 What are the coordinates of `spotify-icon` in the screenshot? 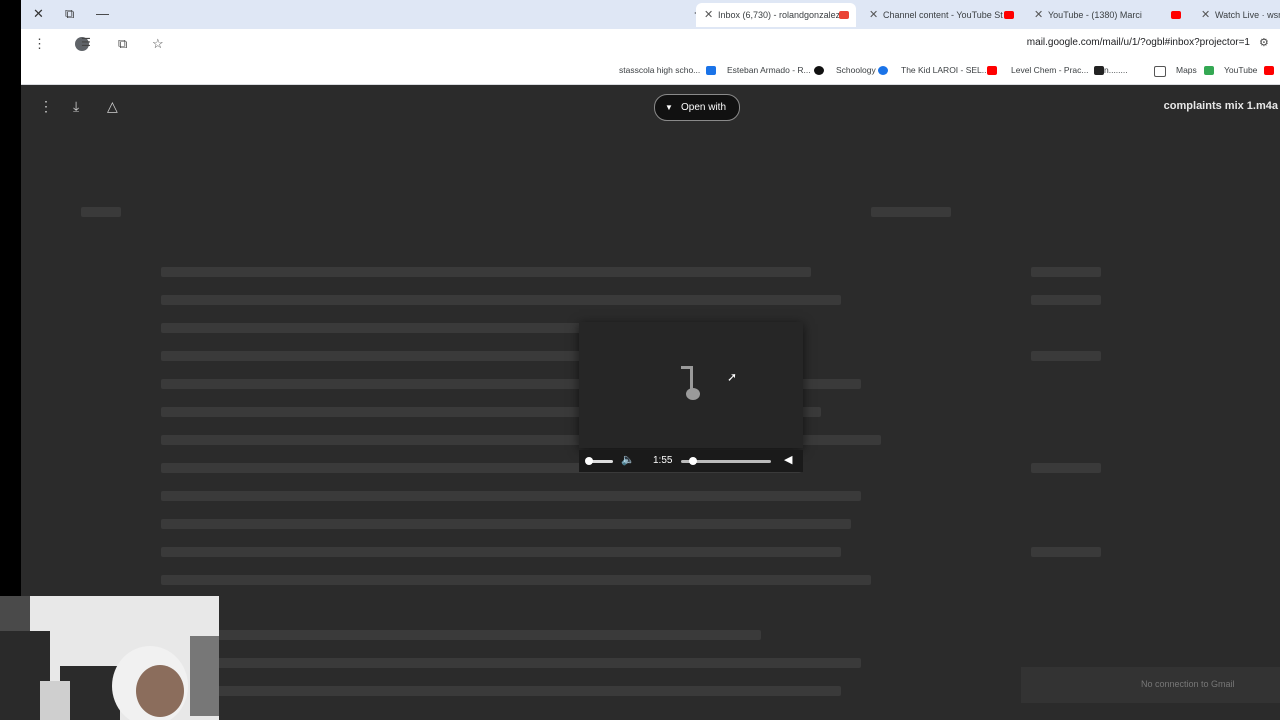 It's located at (819, 70).